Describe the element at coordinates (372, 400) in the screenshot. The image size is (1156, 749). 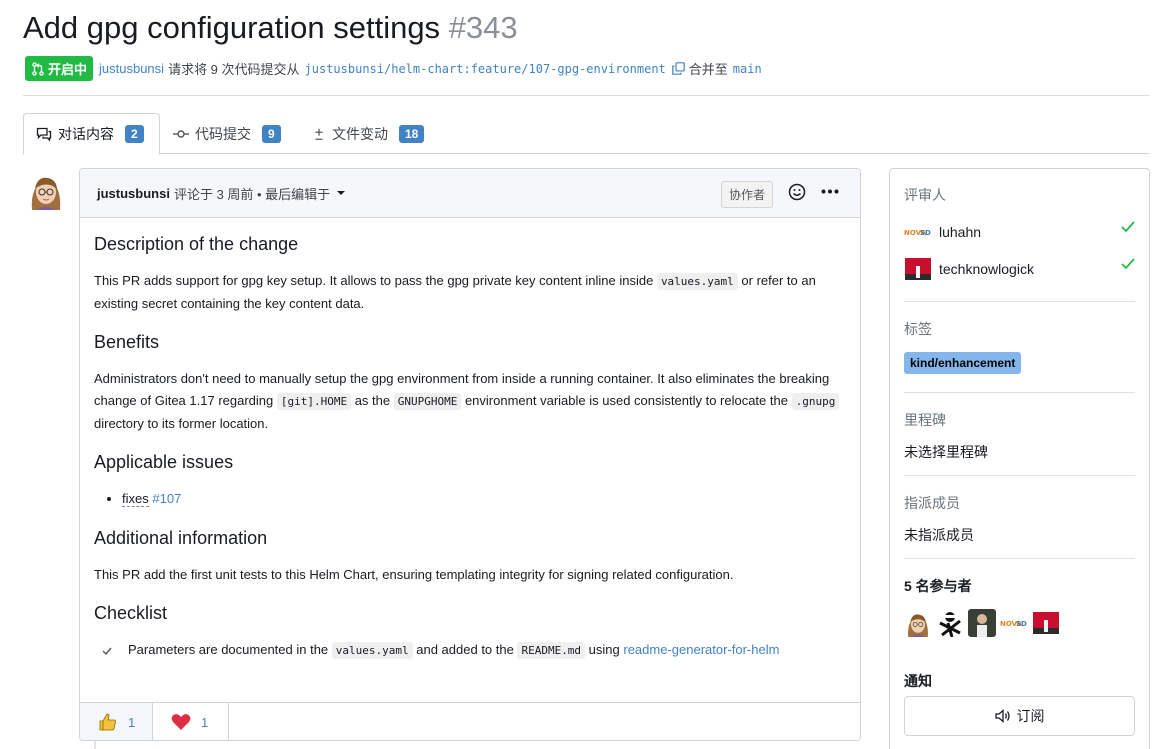
I see `text: as the` at that location.